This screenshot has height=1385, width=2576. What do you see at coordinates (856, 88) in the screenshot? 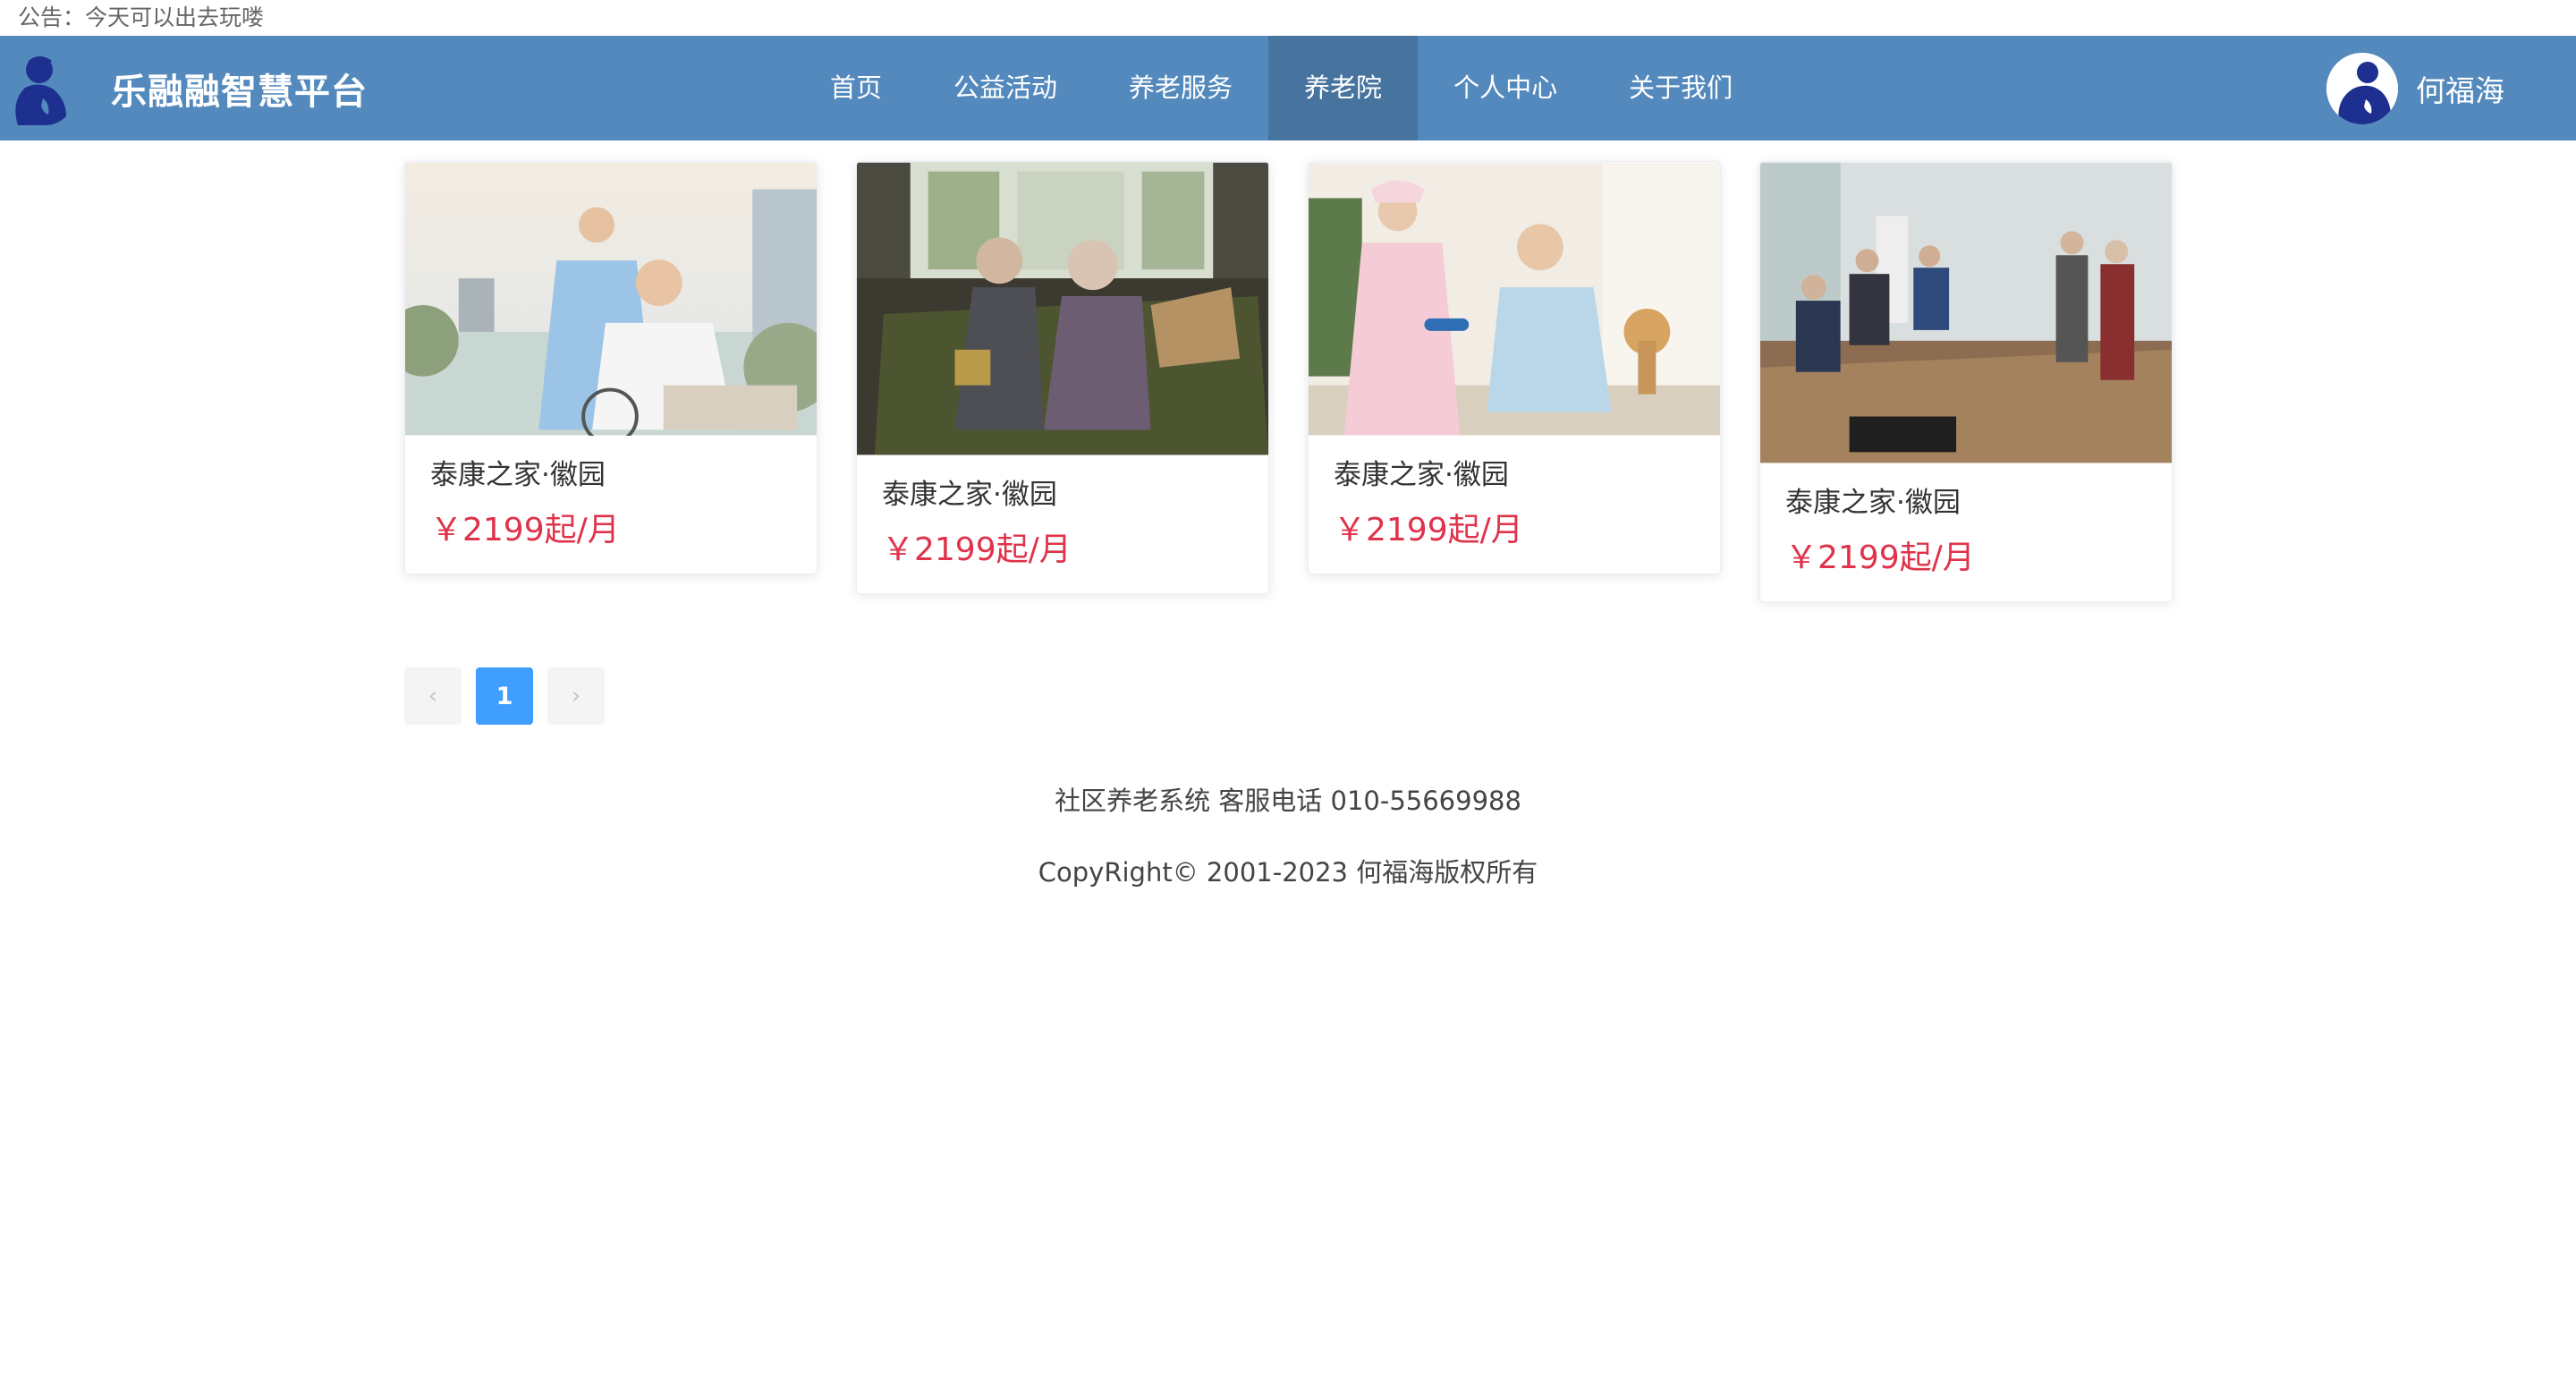
I see `nav-home: 首页` at bounding box center [856, 88].